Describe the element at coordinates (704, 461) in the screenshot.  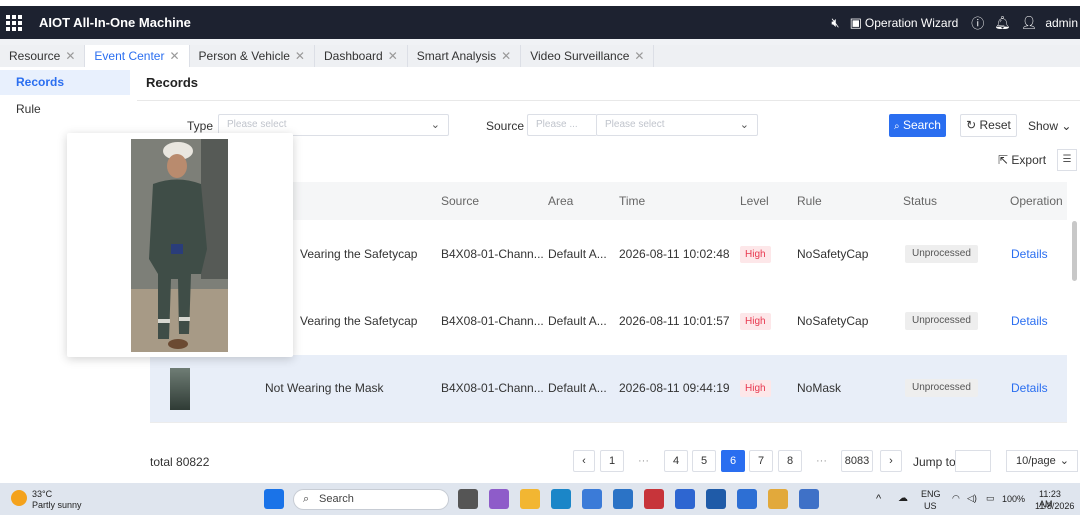
I see `page-button: 5` at that location.